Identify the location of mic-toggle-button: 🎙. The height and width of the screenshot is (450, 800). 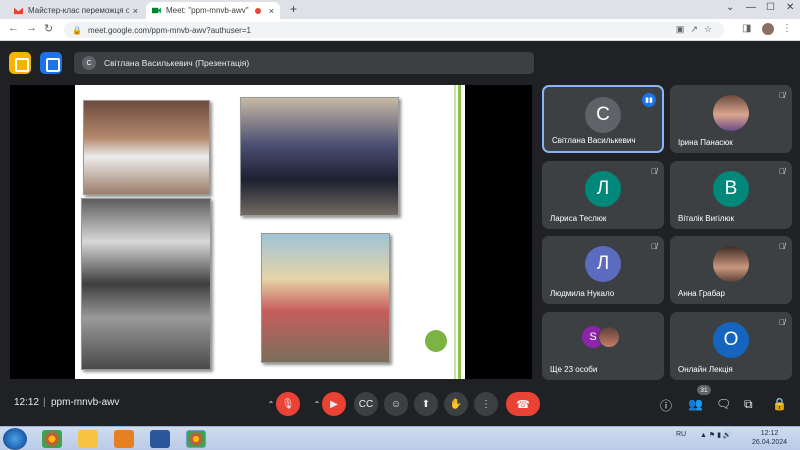
(288, 404).